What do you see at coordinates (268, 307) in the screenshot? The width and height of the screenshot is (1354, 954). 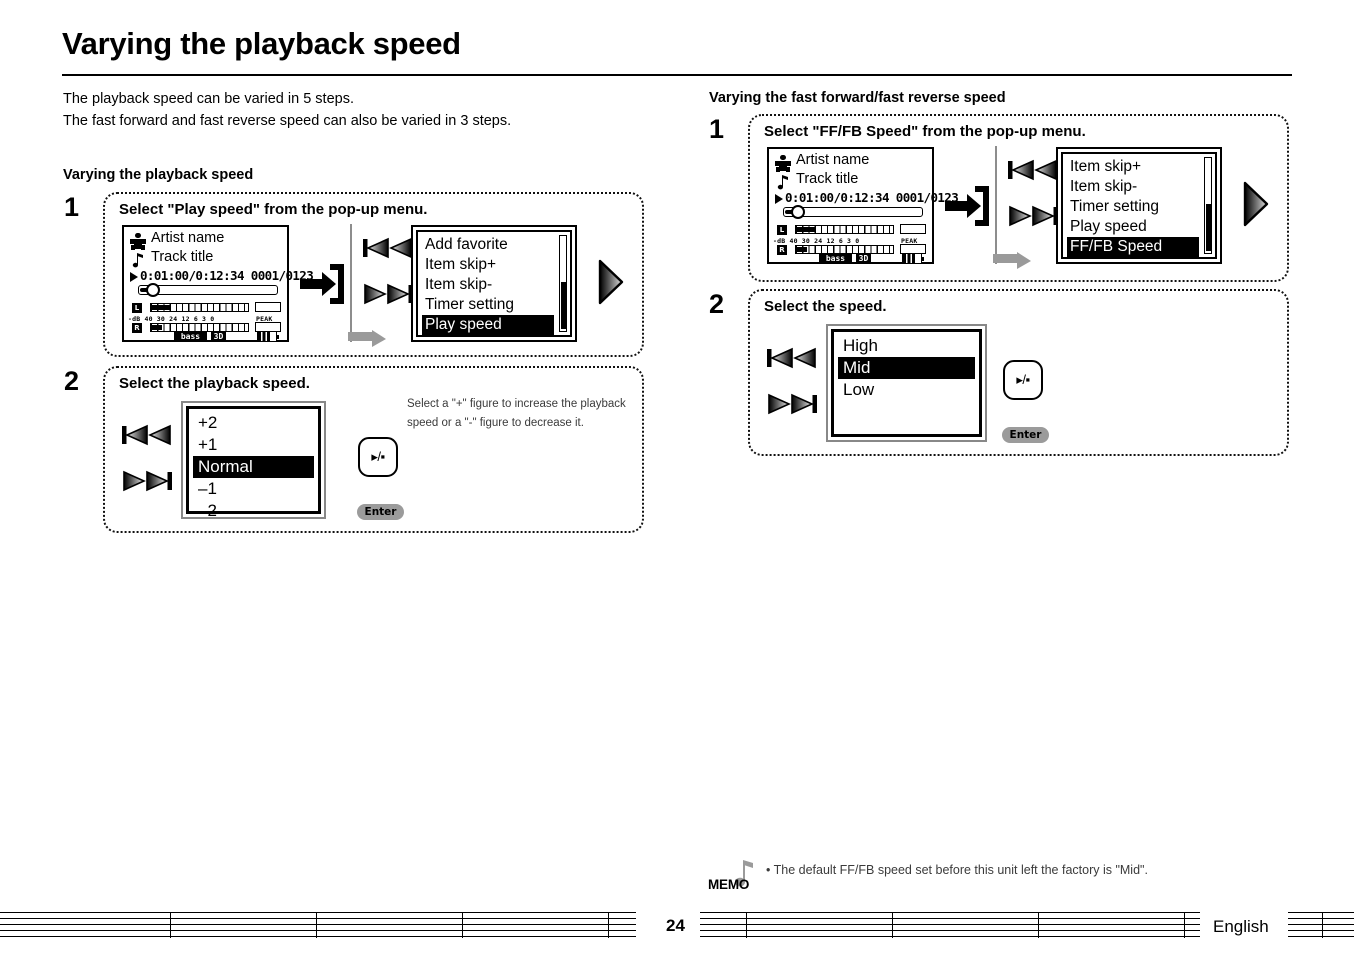 I see `peak-box-left` at bounding box center [268, 307].